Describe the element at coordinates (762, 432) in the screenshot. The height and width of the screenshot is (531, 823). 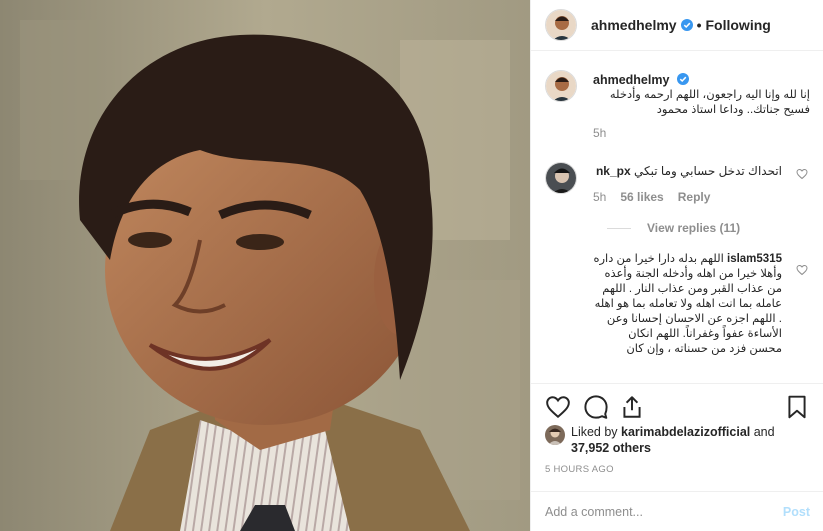
I see `likes-middle: and` at that location.